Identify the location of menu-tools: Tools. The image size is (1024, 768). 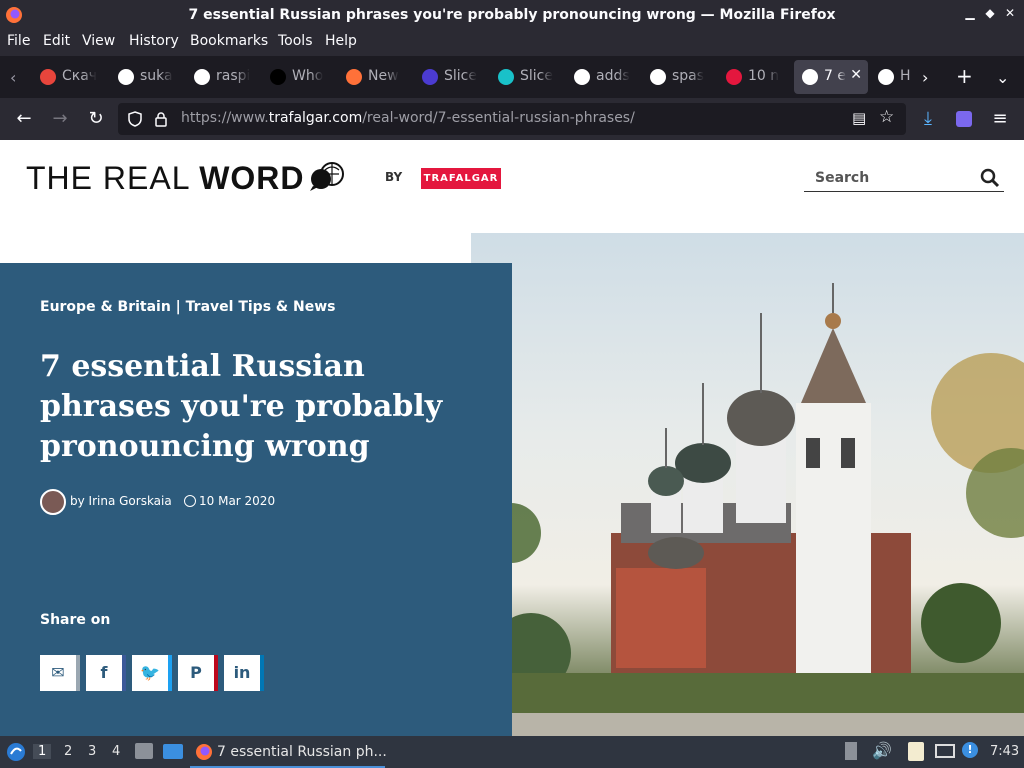
(295, 41).